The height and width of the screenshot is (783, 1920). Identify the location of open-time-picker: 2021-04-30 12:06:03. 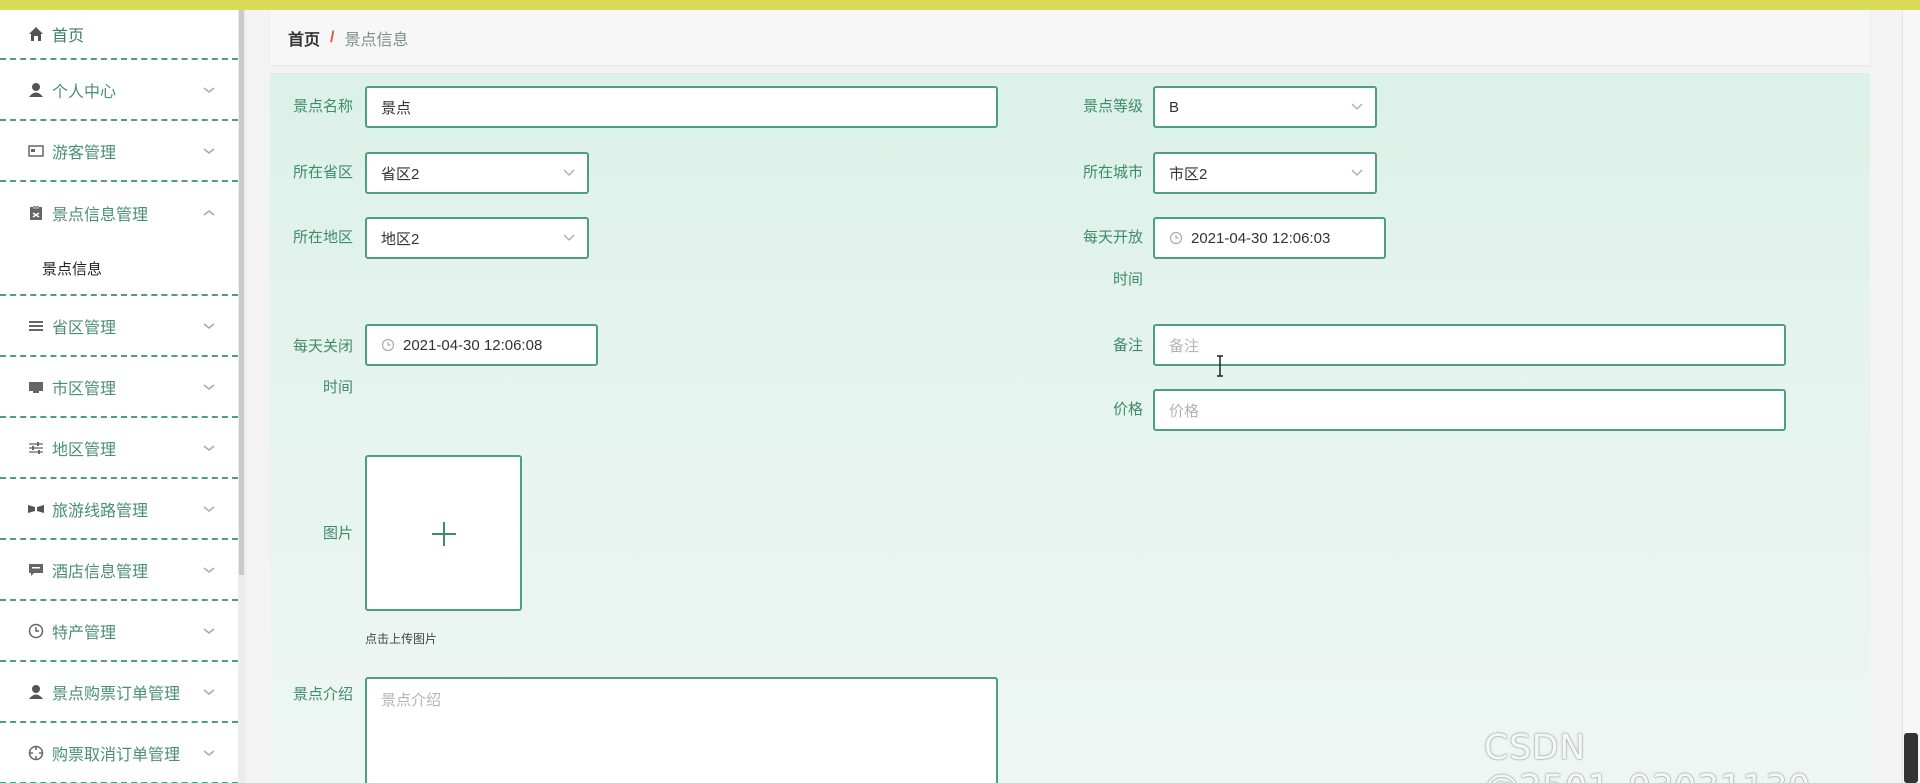
(1269, 238).